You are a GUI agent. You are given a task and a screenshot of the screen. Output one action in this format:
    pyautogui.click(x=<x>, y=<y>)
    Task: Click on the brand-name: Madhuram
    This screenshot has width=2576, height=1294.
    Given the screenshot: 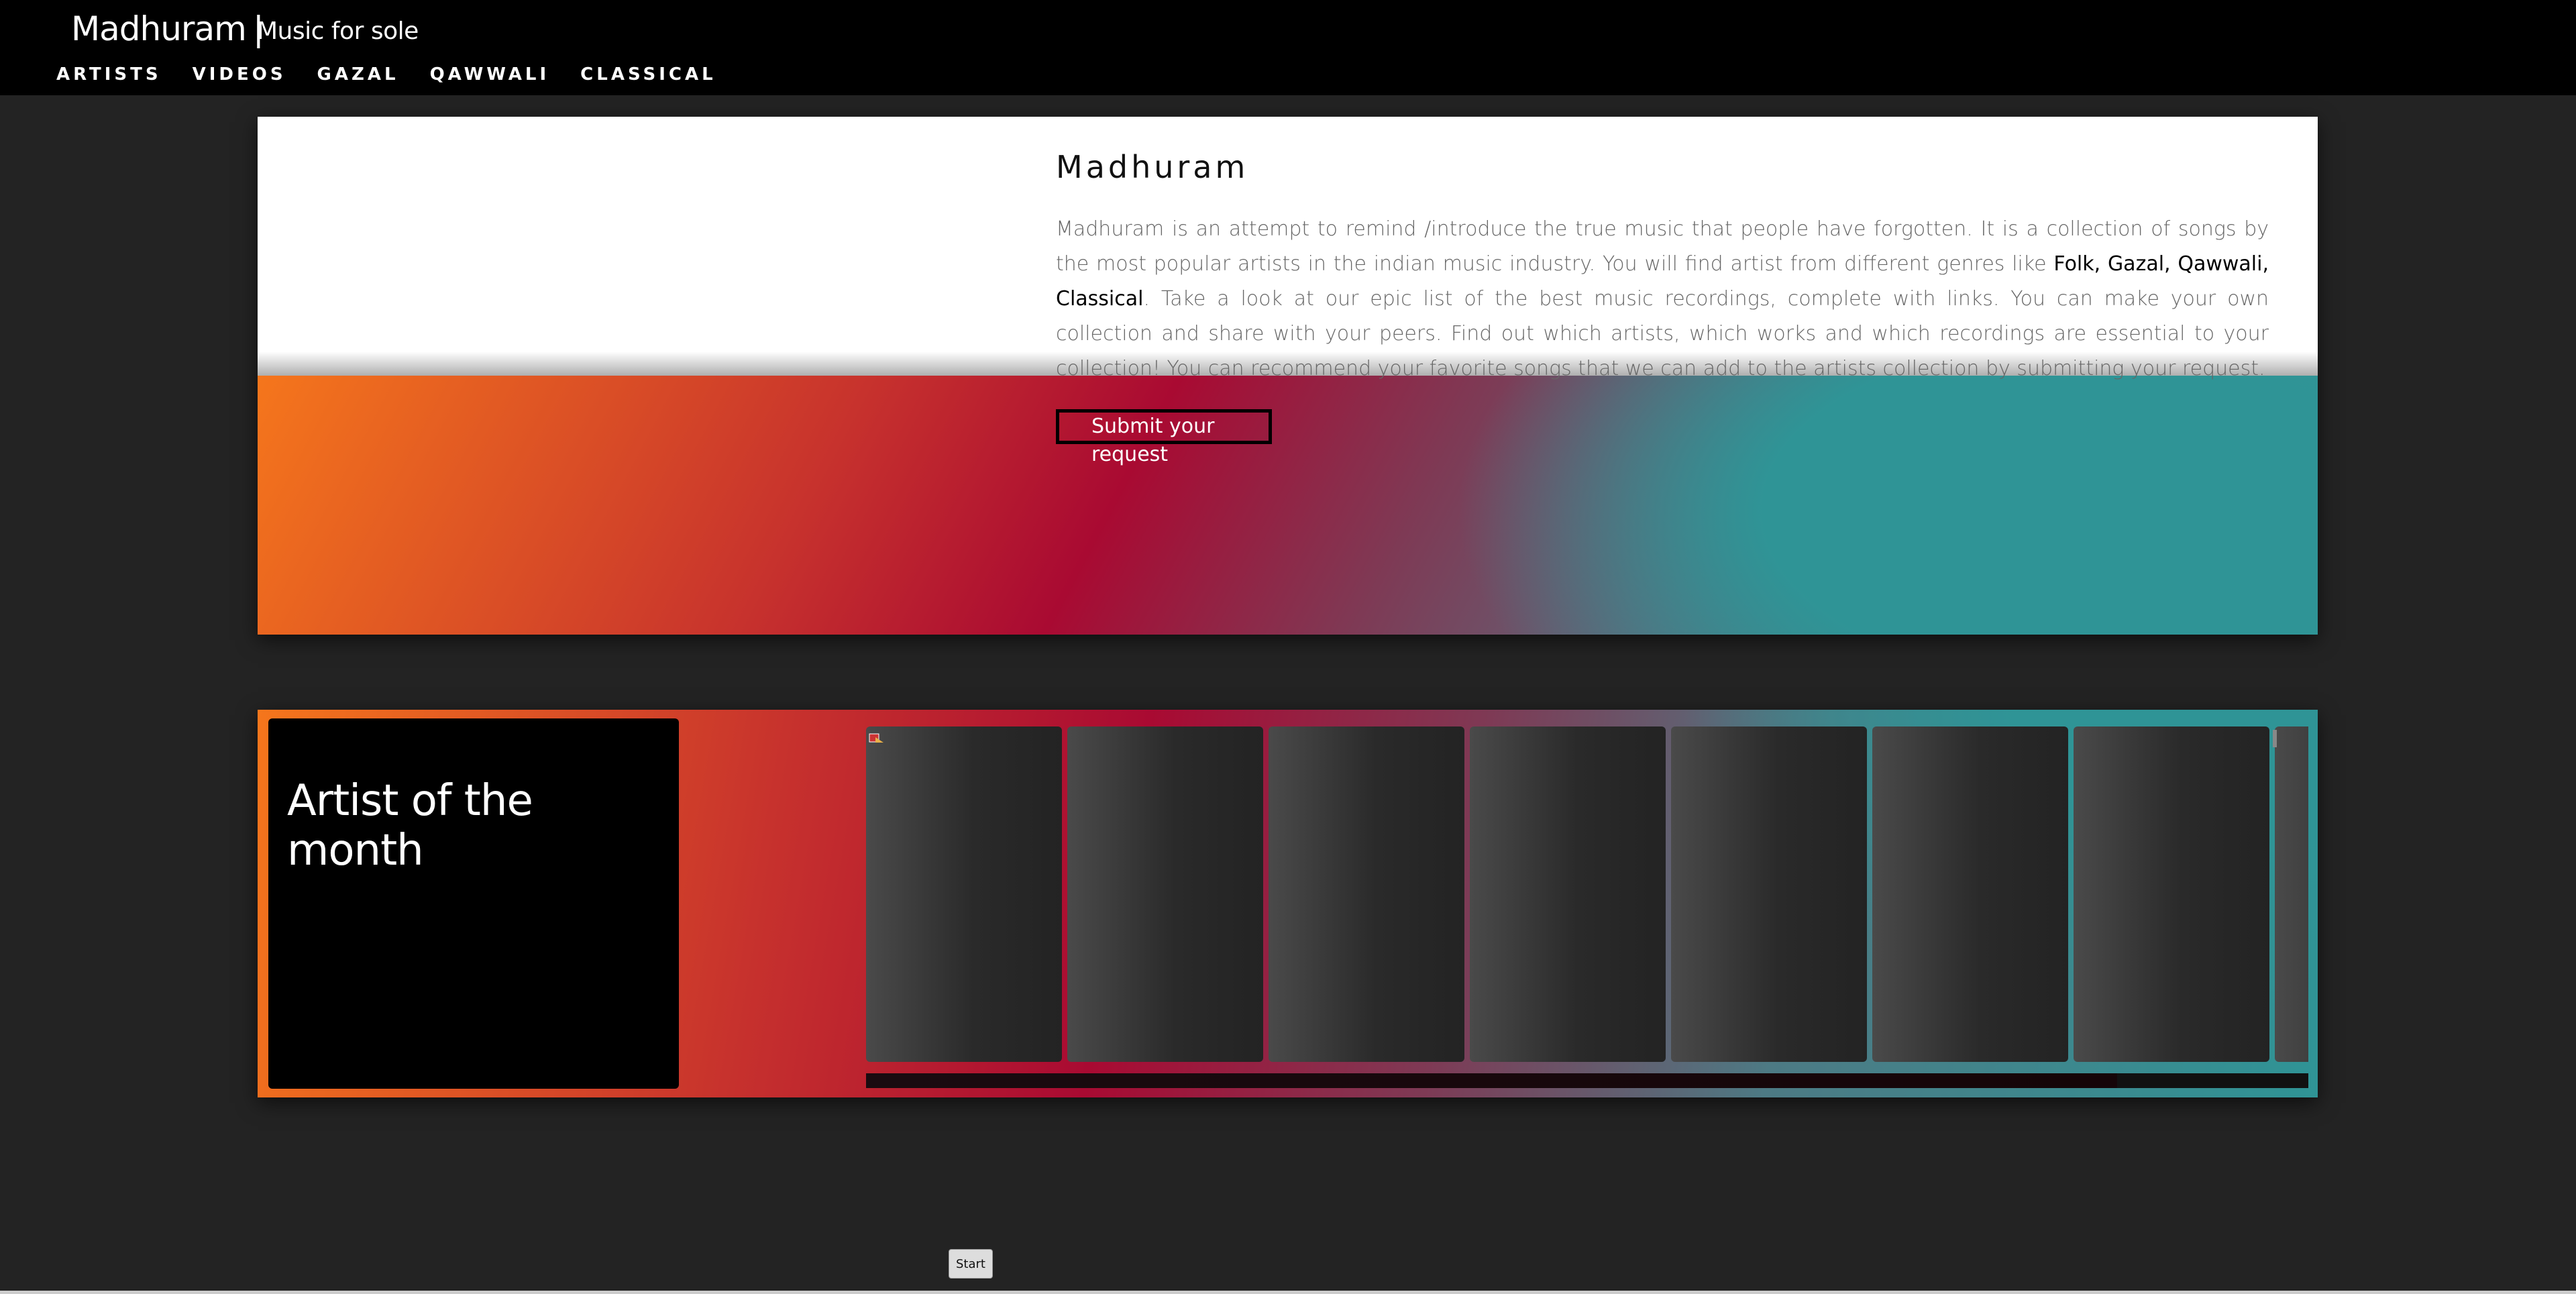 What is the action you would take?
    pyautogui.click(x=159, y=28)
    